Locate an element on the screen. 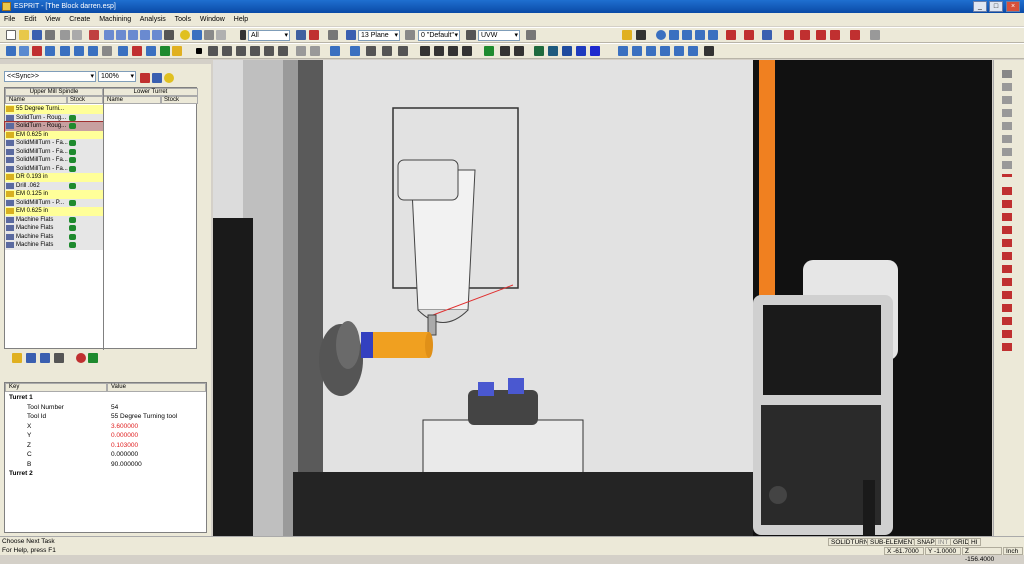  lower-name-column-header: Name is located at coordinates (132, 100).